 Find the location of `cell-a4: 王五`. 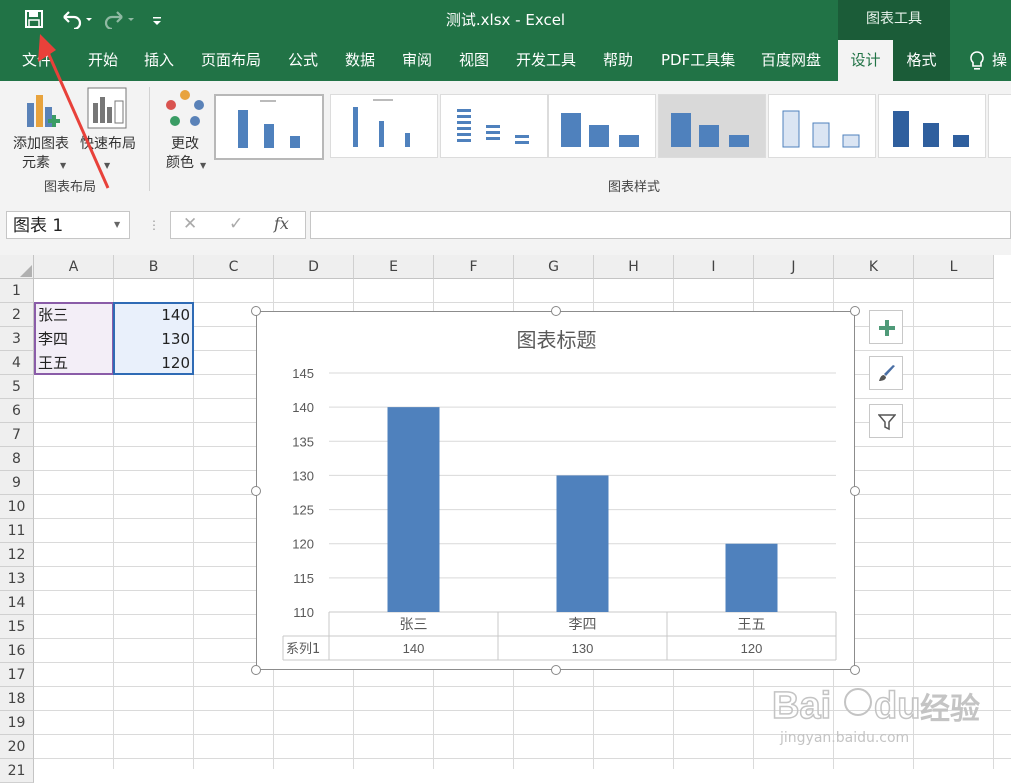

cell-a4: 王五 is located at coordinates (74, 363).